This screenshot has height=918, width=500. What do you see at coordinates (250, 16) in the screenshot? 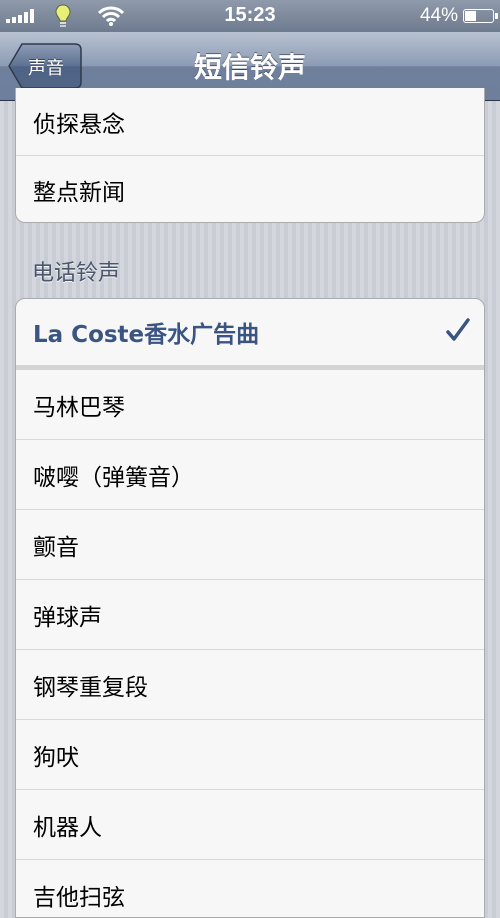
I see `status-bar: 15:23 44%` at bounding box center [250, 16].